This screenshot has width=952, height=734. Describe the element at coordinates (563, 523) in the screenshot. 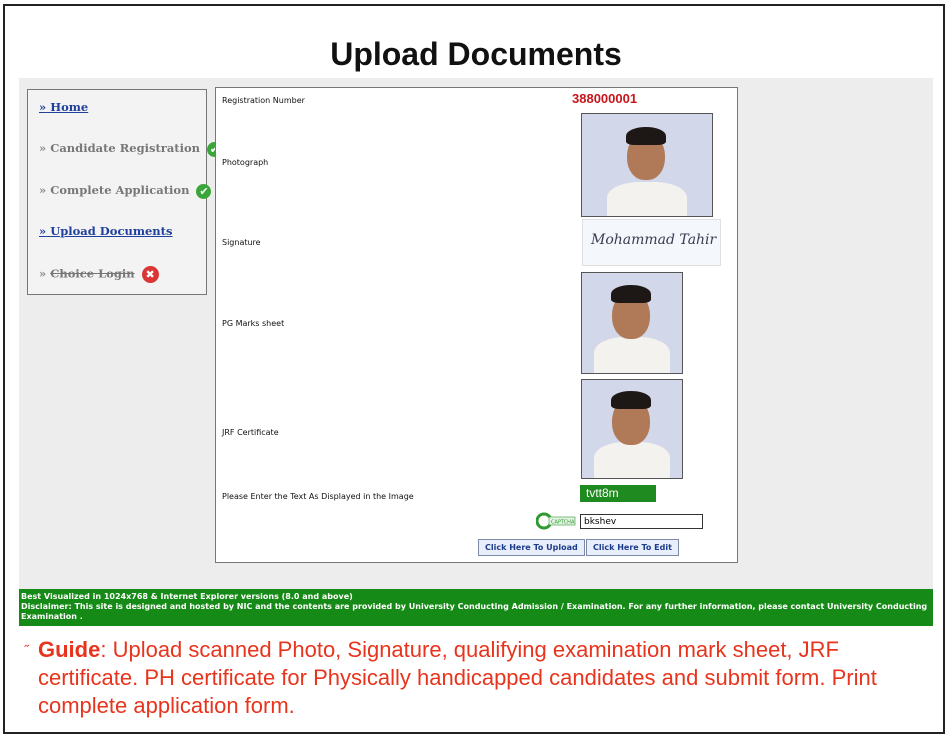

I see `captcha-logo-text: CAPTCHA` at that location.